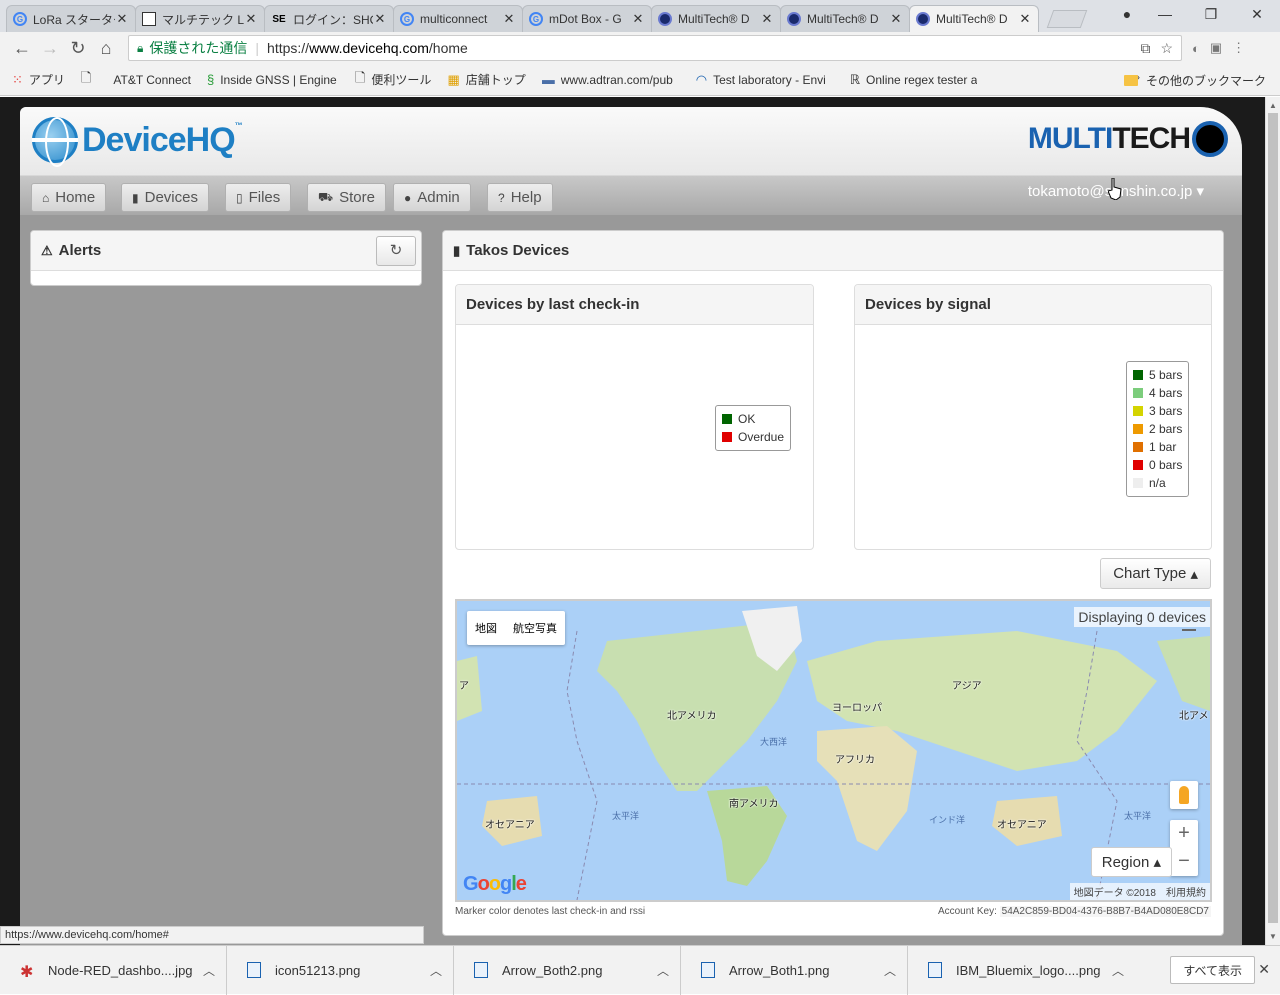  I want to click on zoom-out-button: −, so click(1184, 862).